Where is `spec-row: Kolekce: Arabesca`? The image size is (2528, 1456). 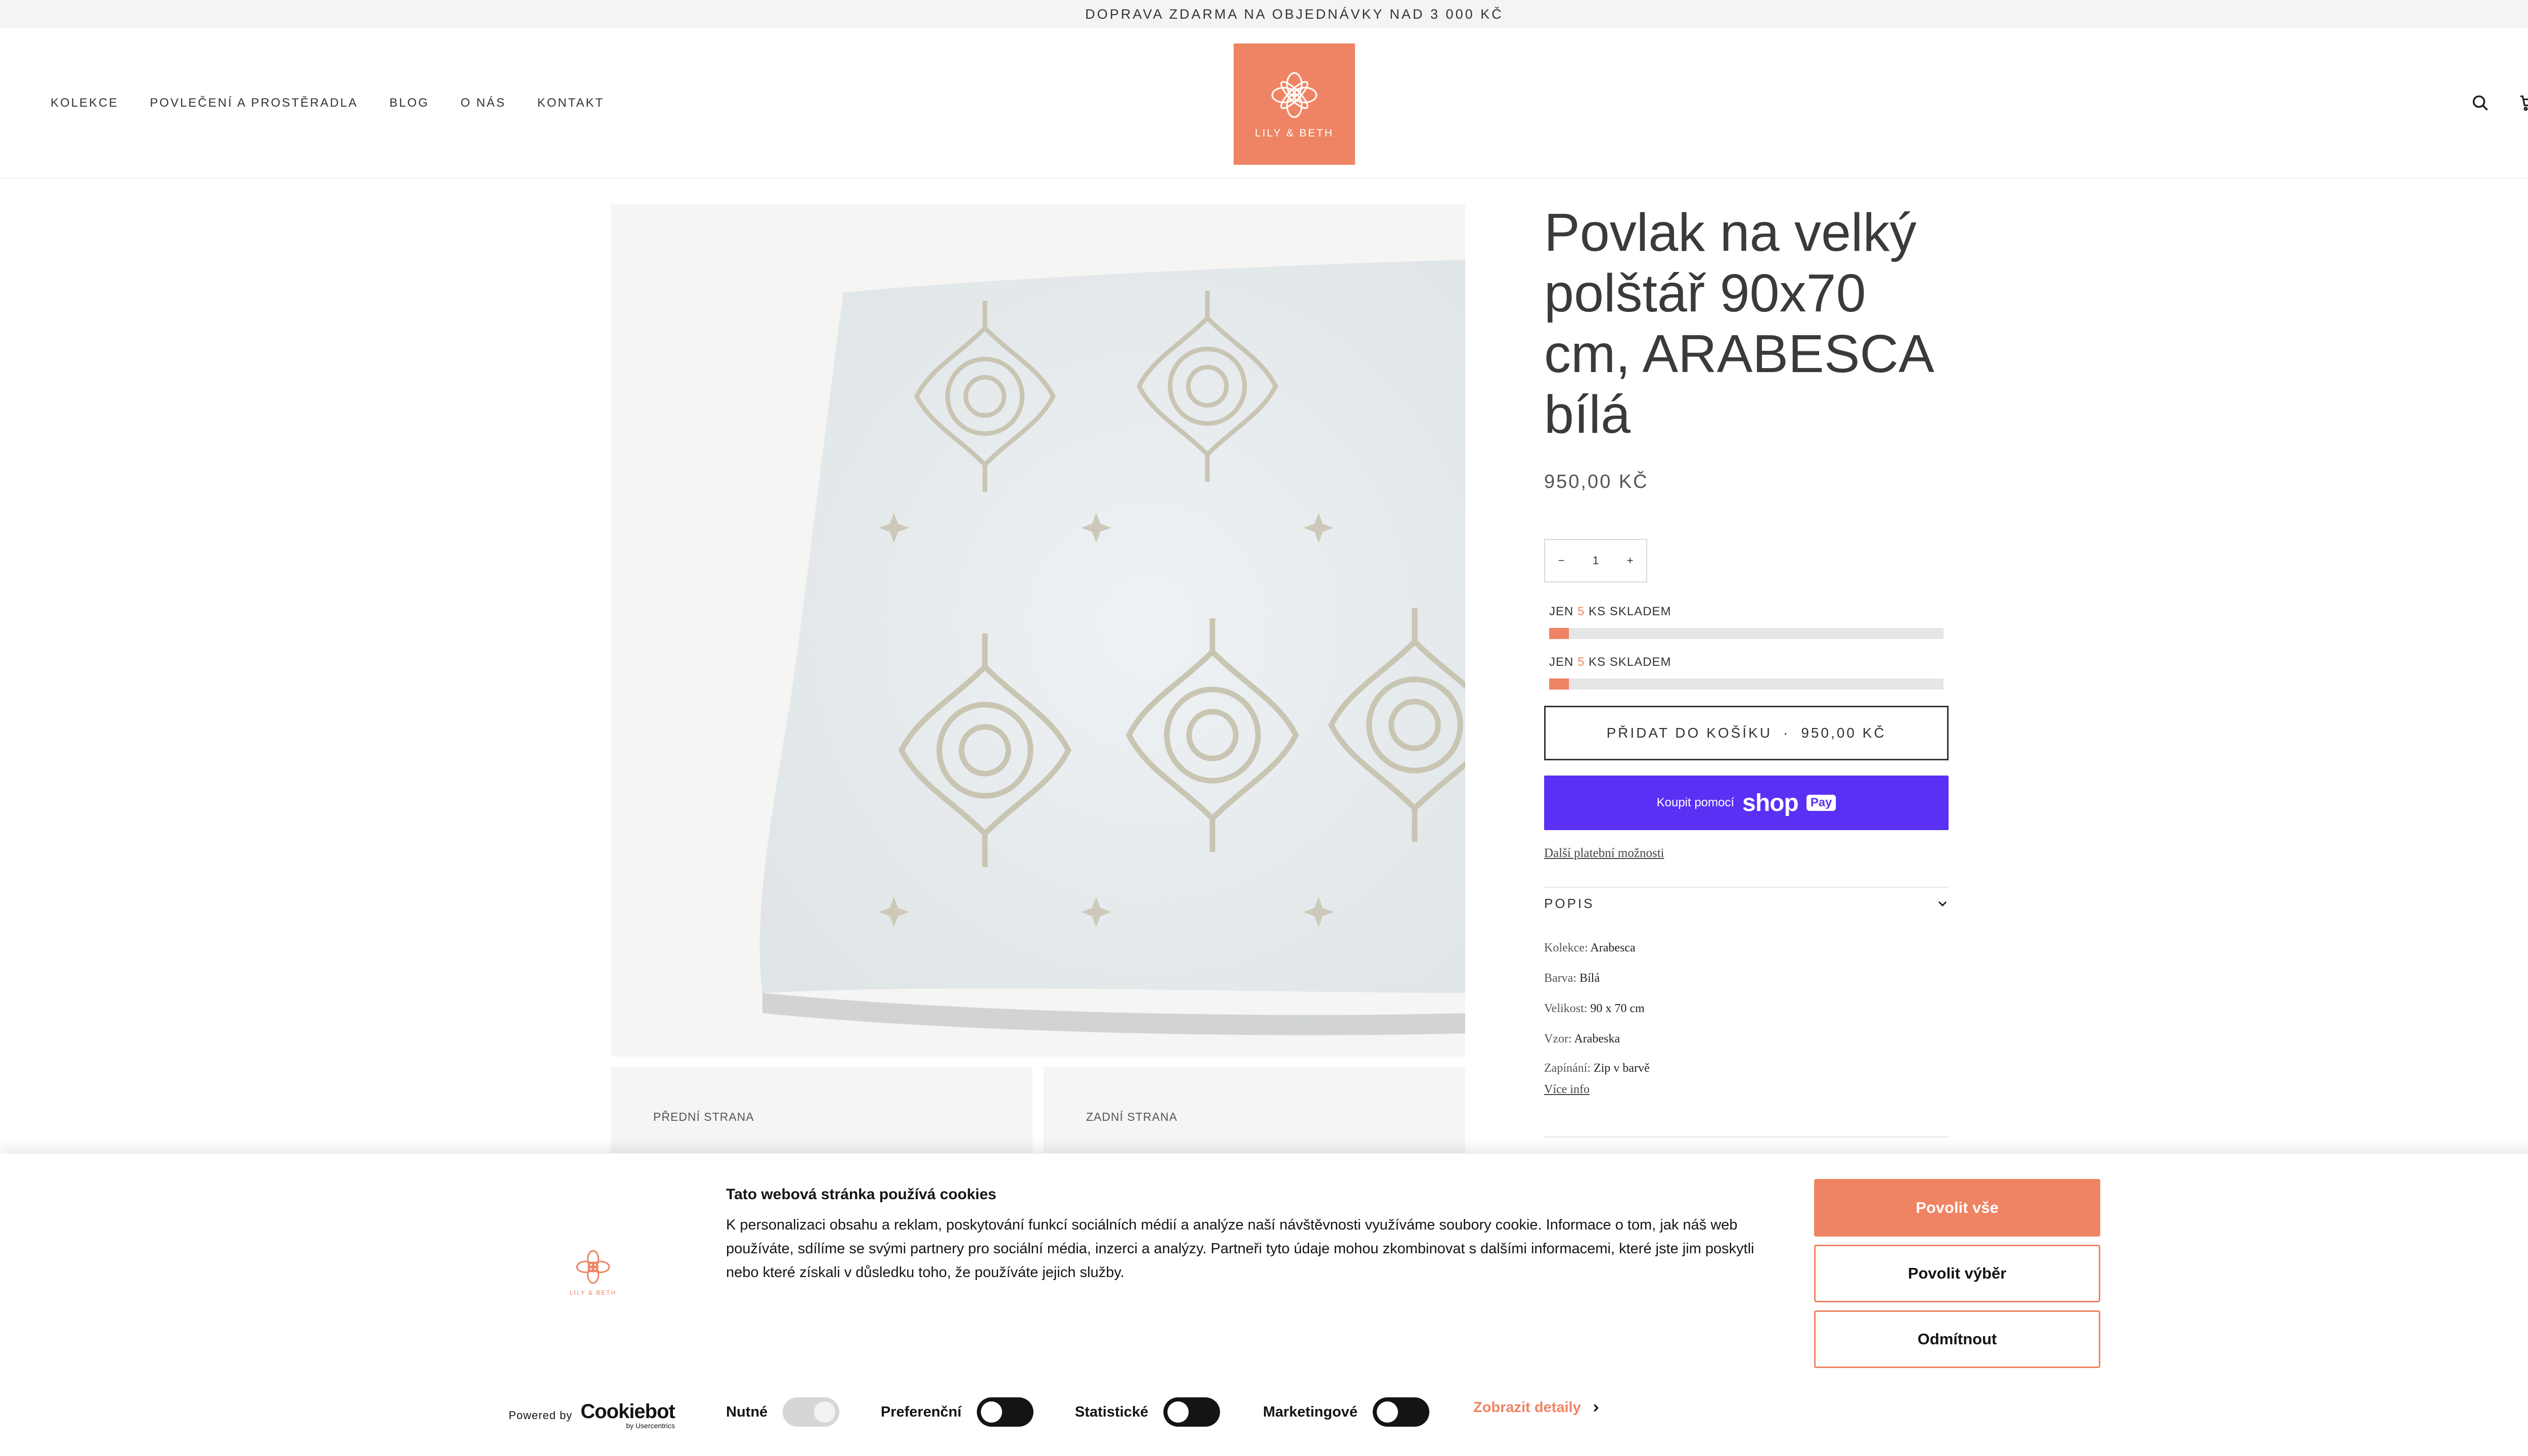
spec-row: Kolekce: Arabesca is located at coordinates (1590, 948).